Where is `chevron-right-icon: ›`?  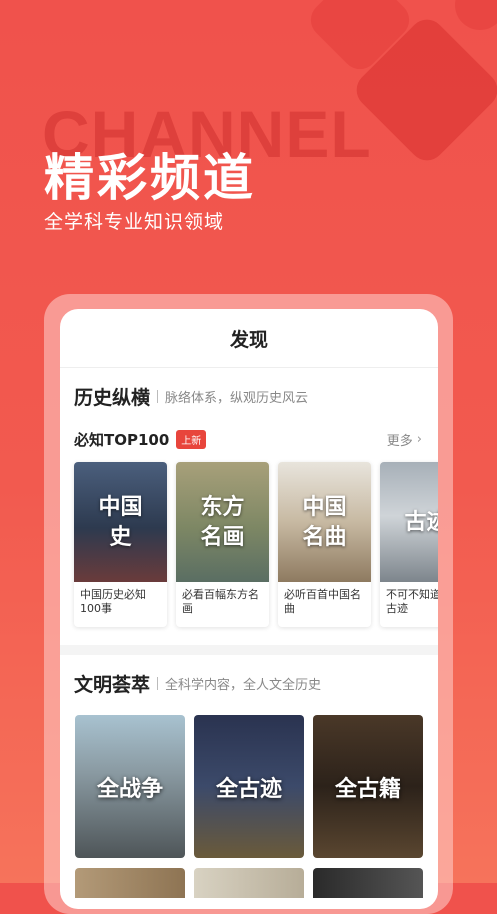
chevron-right-icon: › is located at coordinates (419, 439).